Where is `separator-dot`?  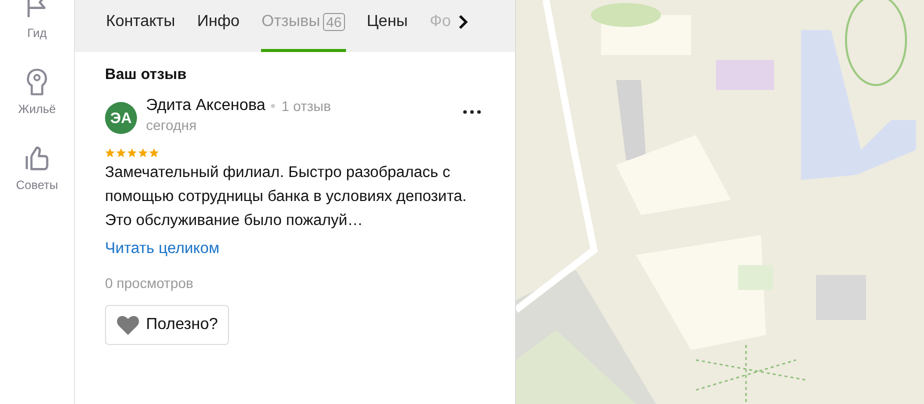 separator-dot is located at coordinates (273, 106).